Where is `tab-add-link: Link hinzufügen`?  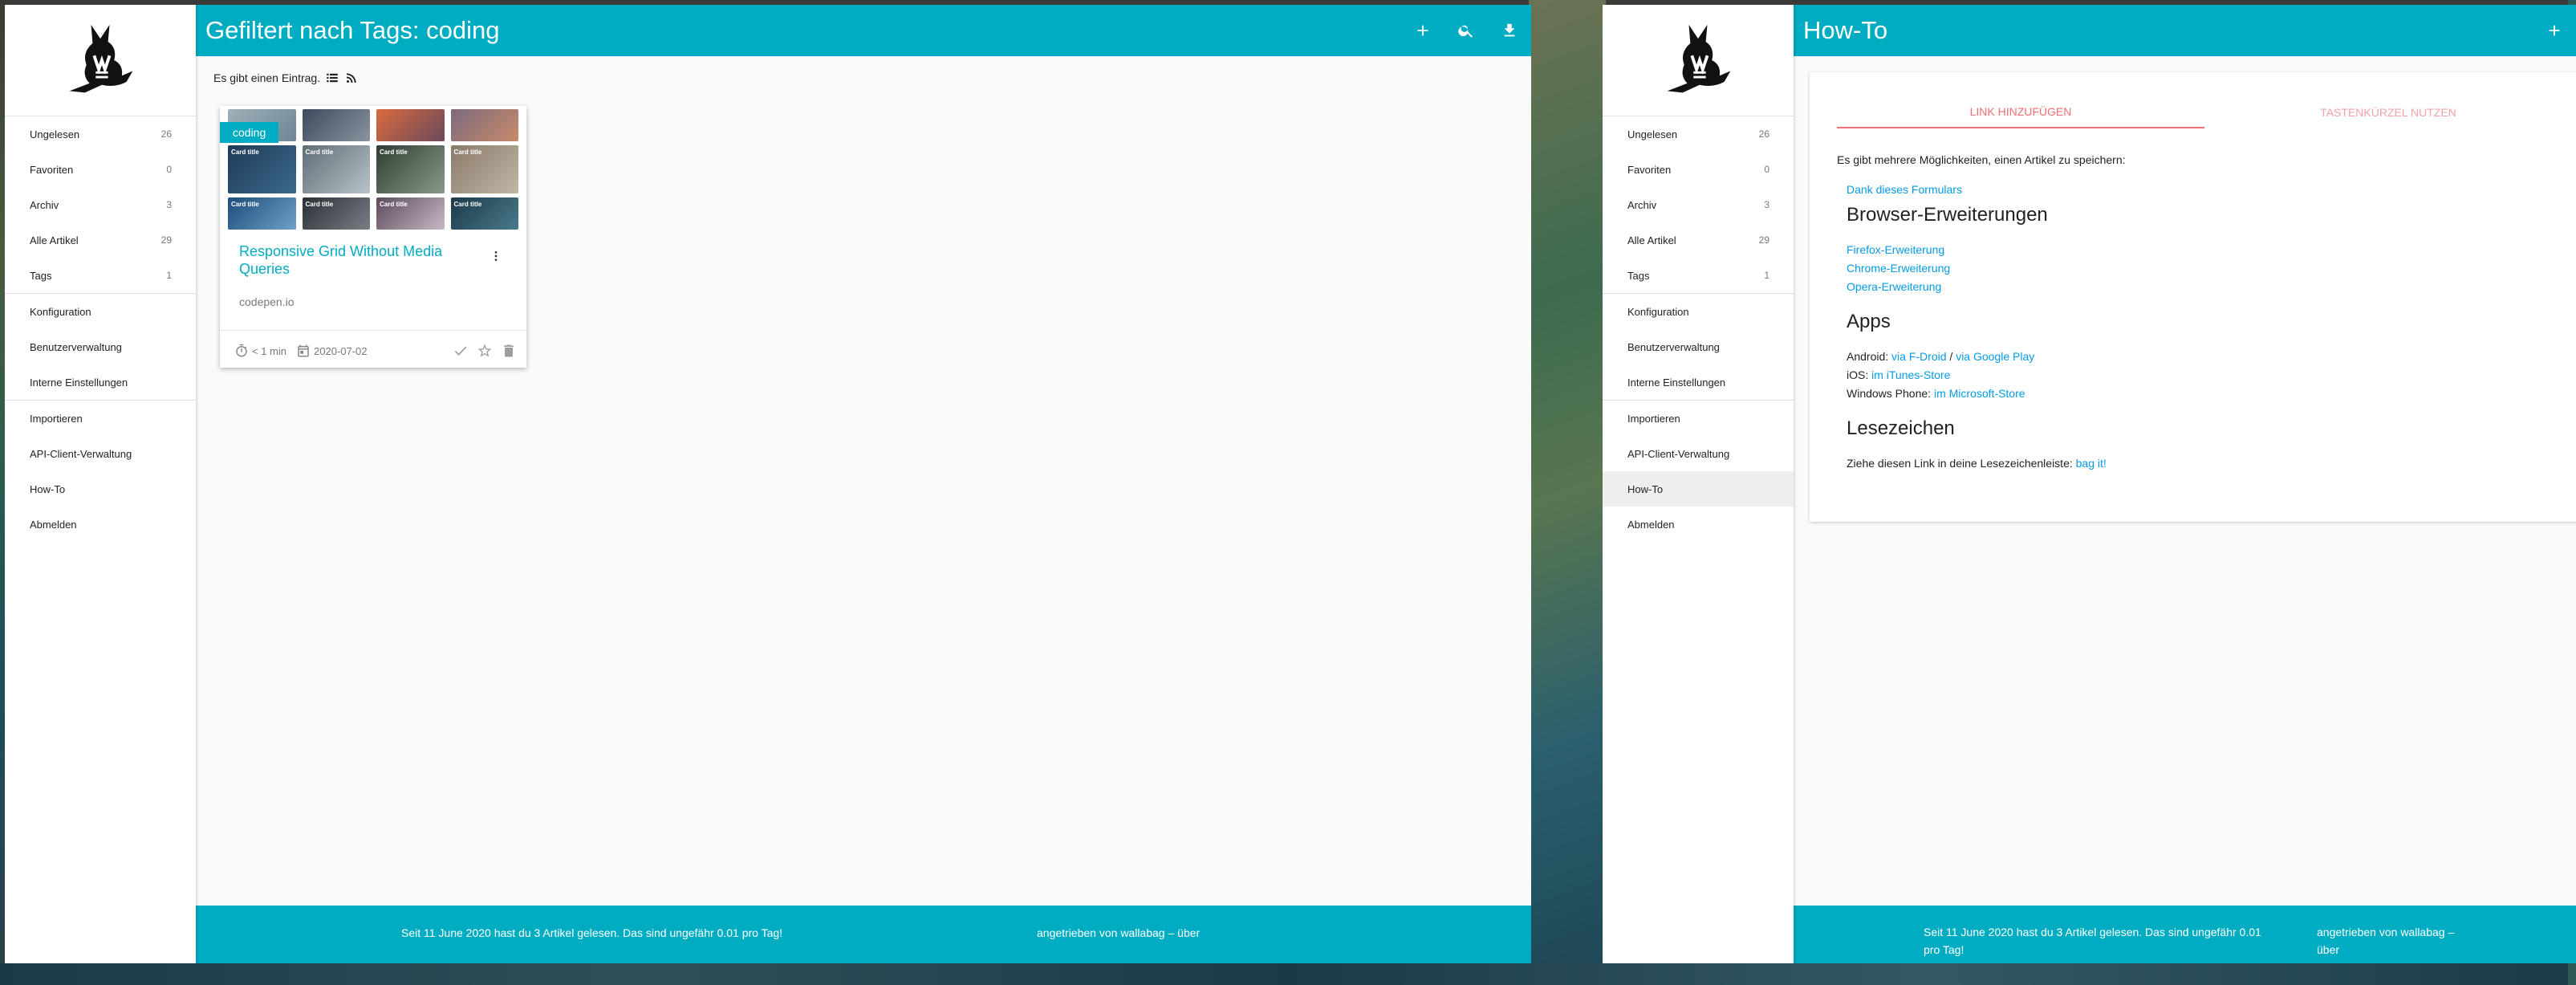
tab-add-link: Link hinzufügen is located at coordinates (2020, 112).